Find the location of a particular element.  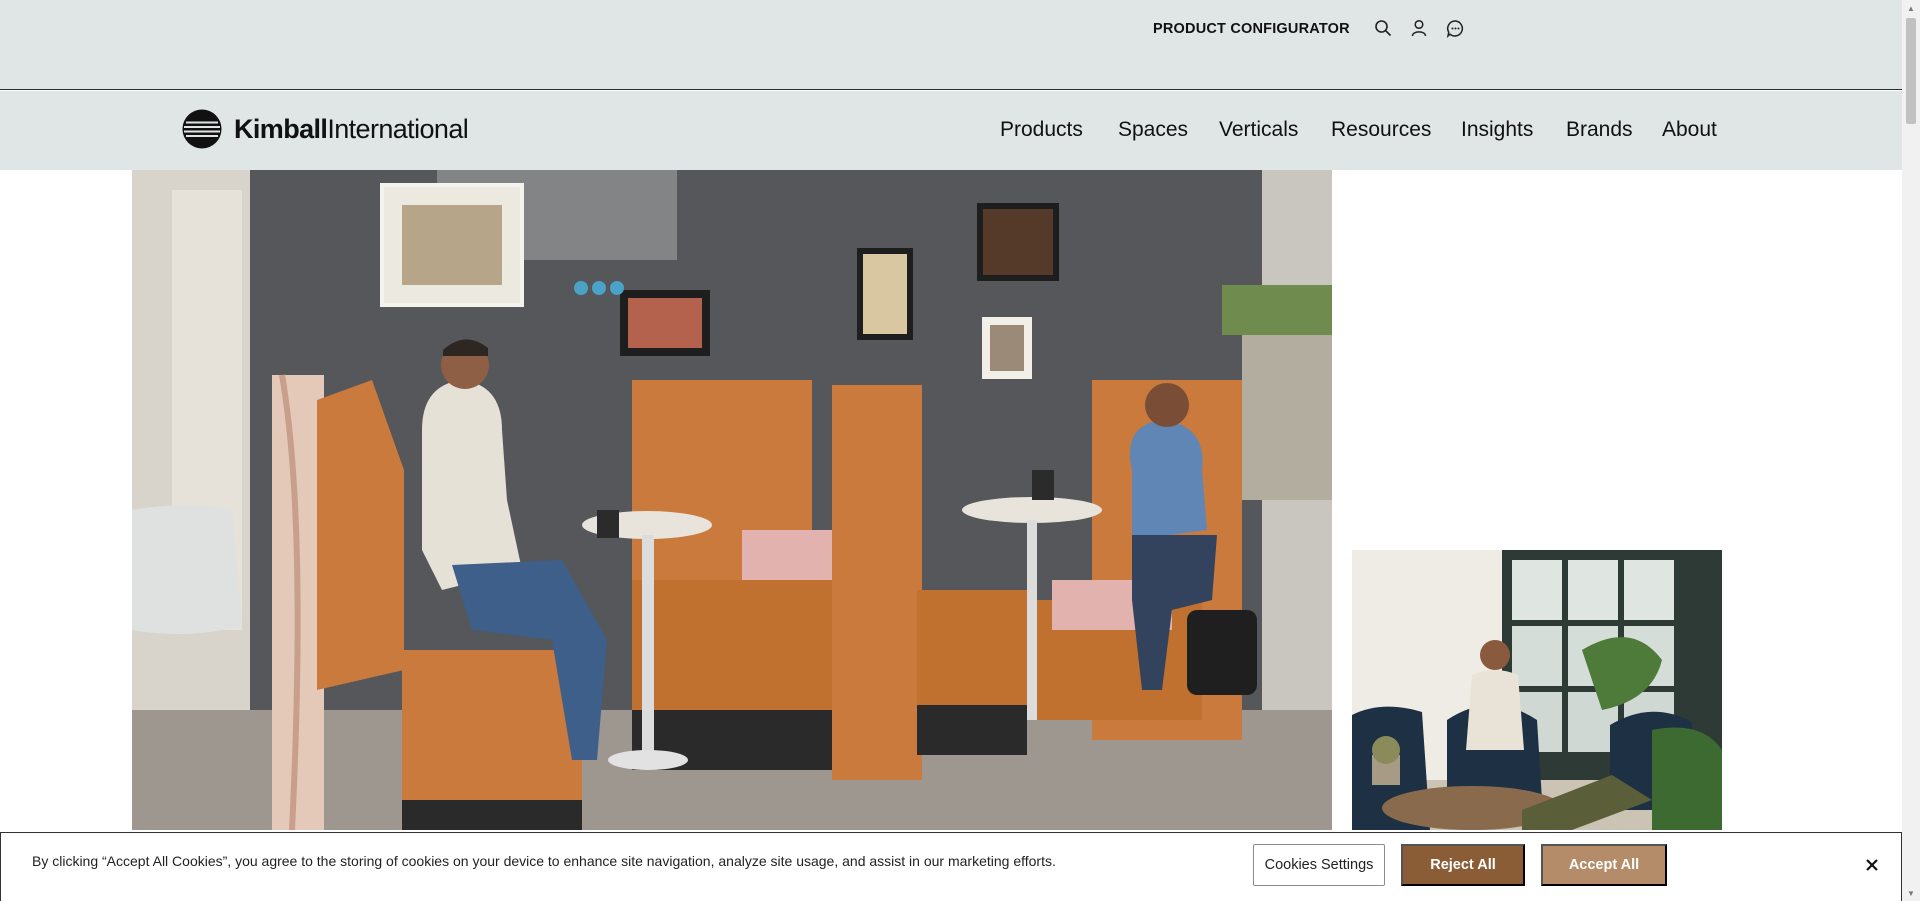

kimball-logo: KimballInternational is located at coordinates (325, 129).